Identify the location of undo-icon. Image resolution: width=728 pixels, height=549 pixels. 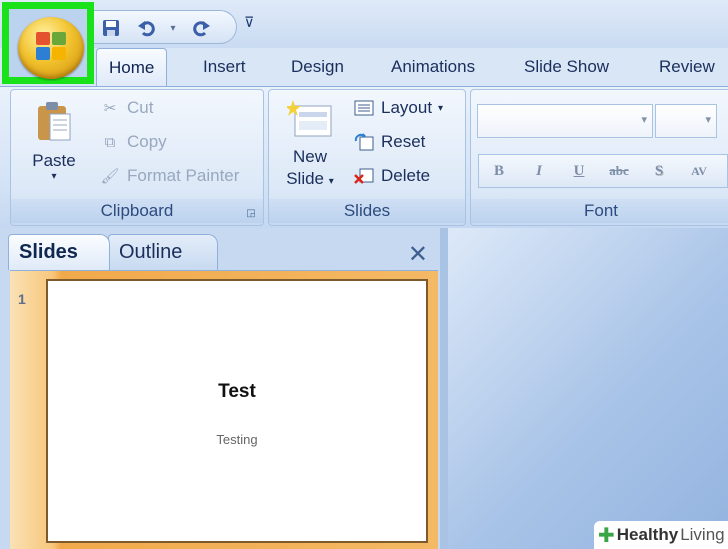
(147, 28).